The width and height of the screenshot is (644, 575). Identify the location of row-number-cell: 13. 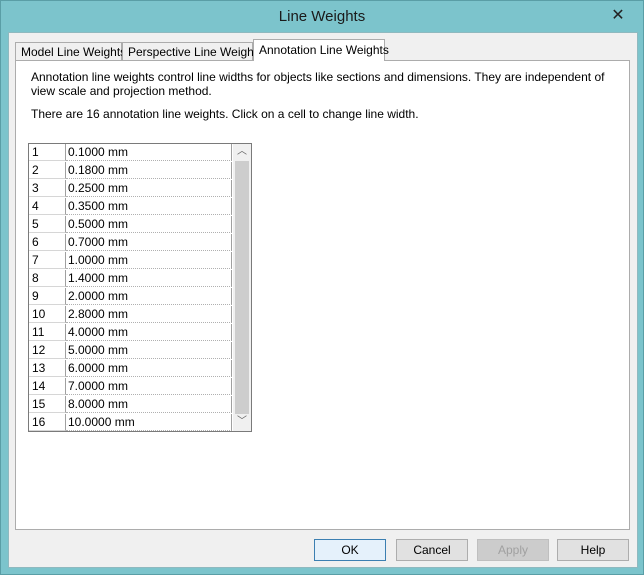
(47, 368).